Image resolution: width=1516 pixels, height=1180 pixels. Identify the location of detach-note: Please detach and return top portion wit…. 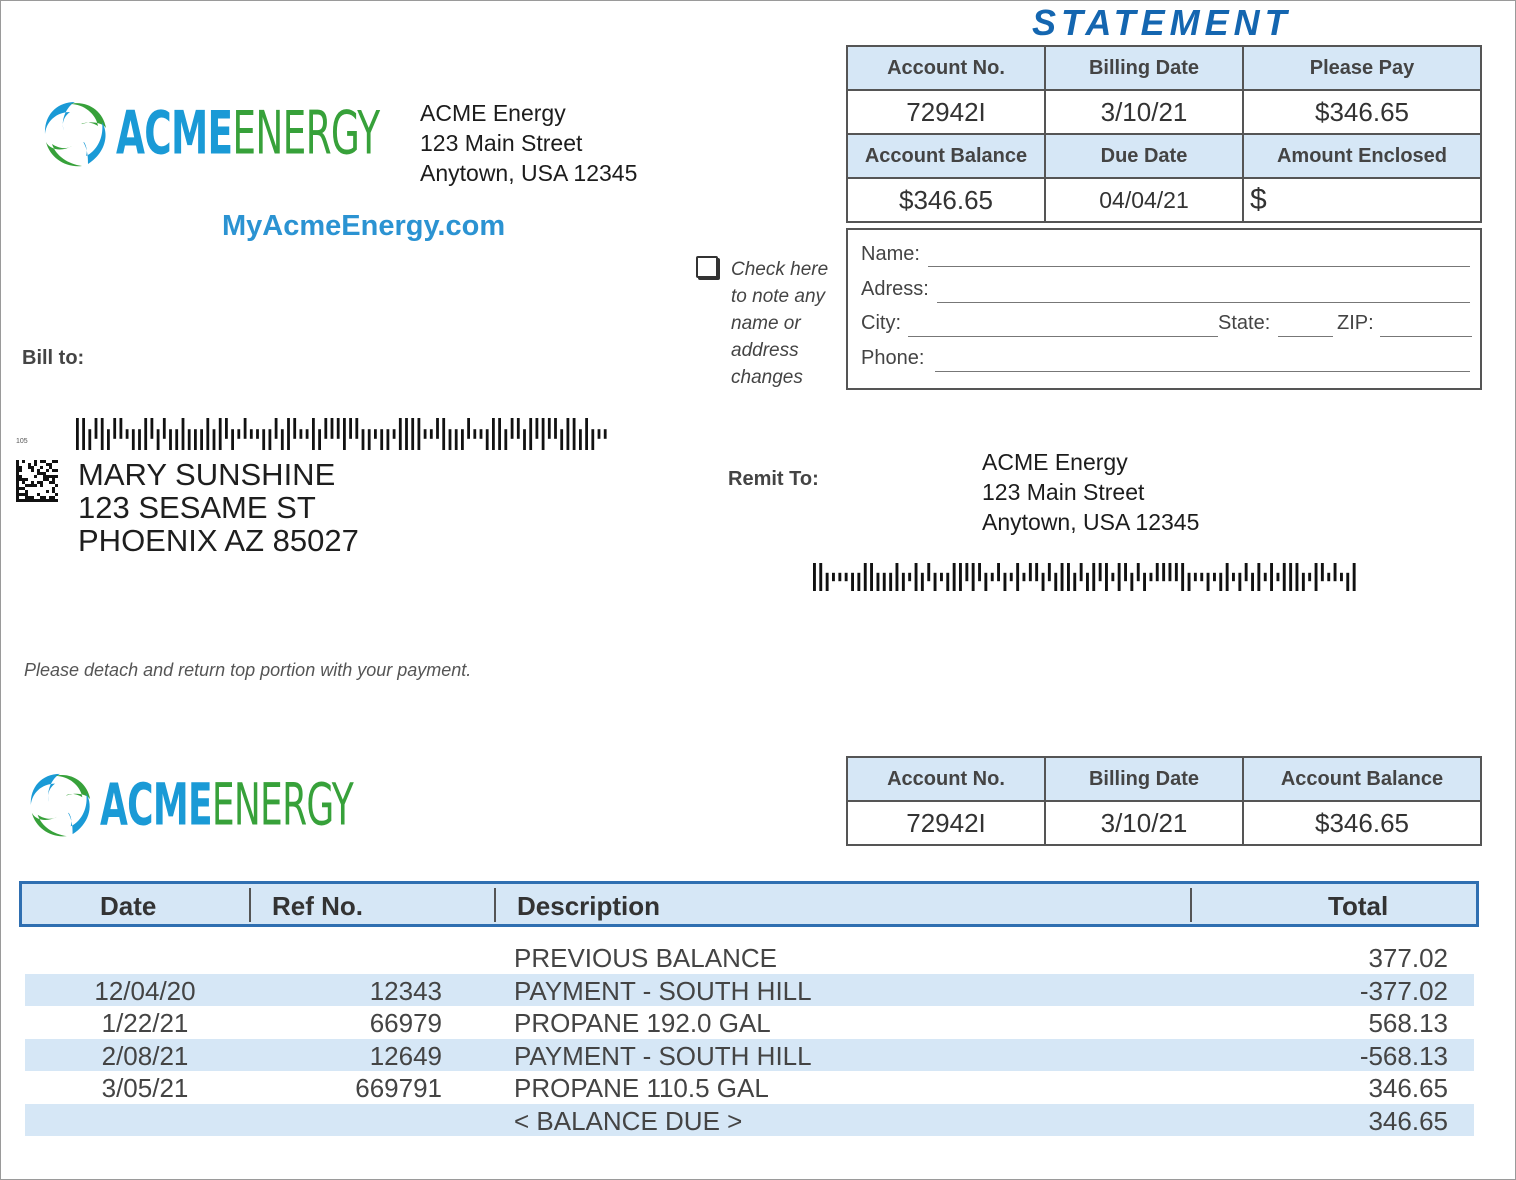
(248, 670).